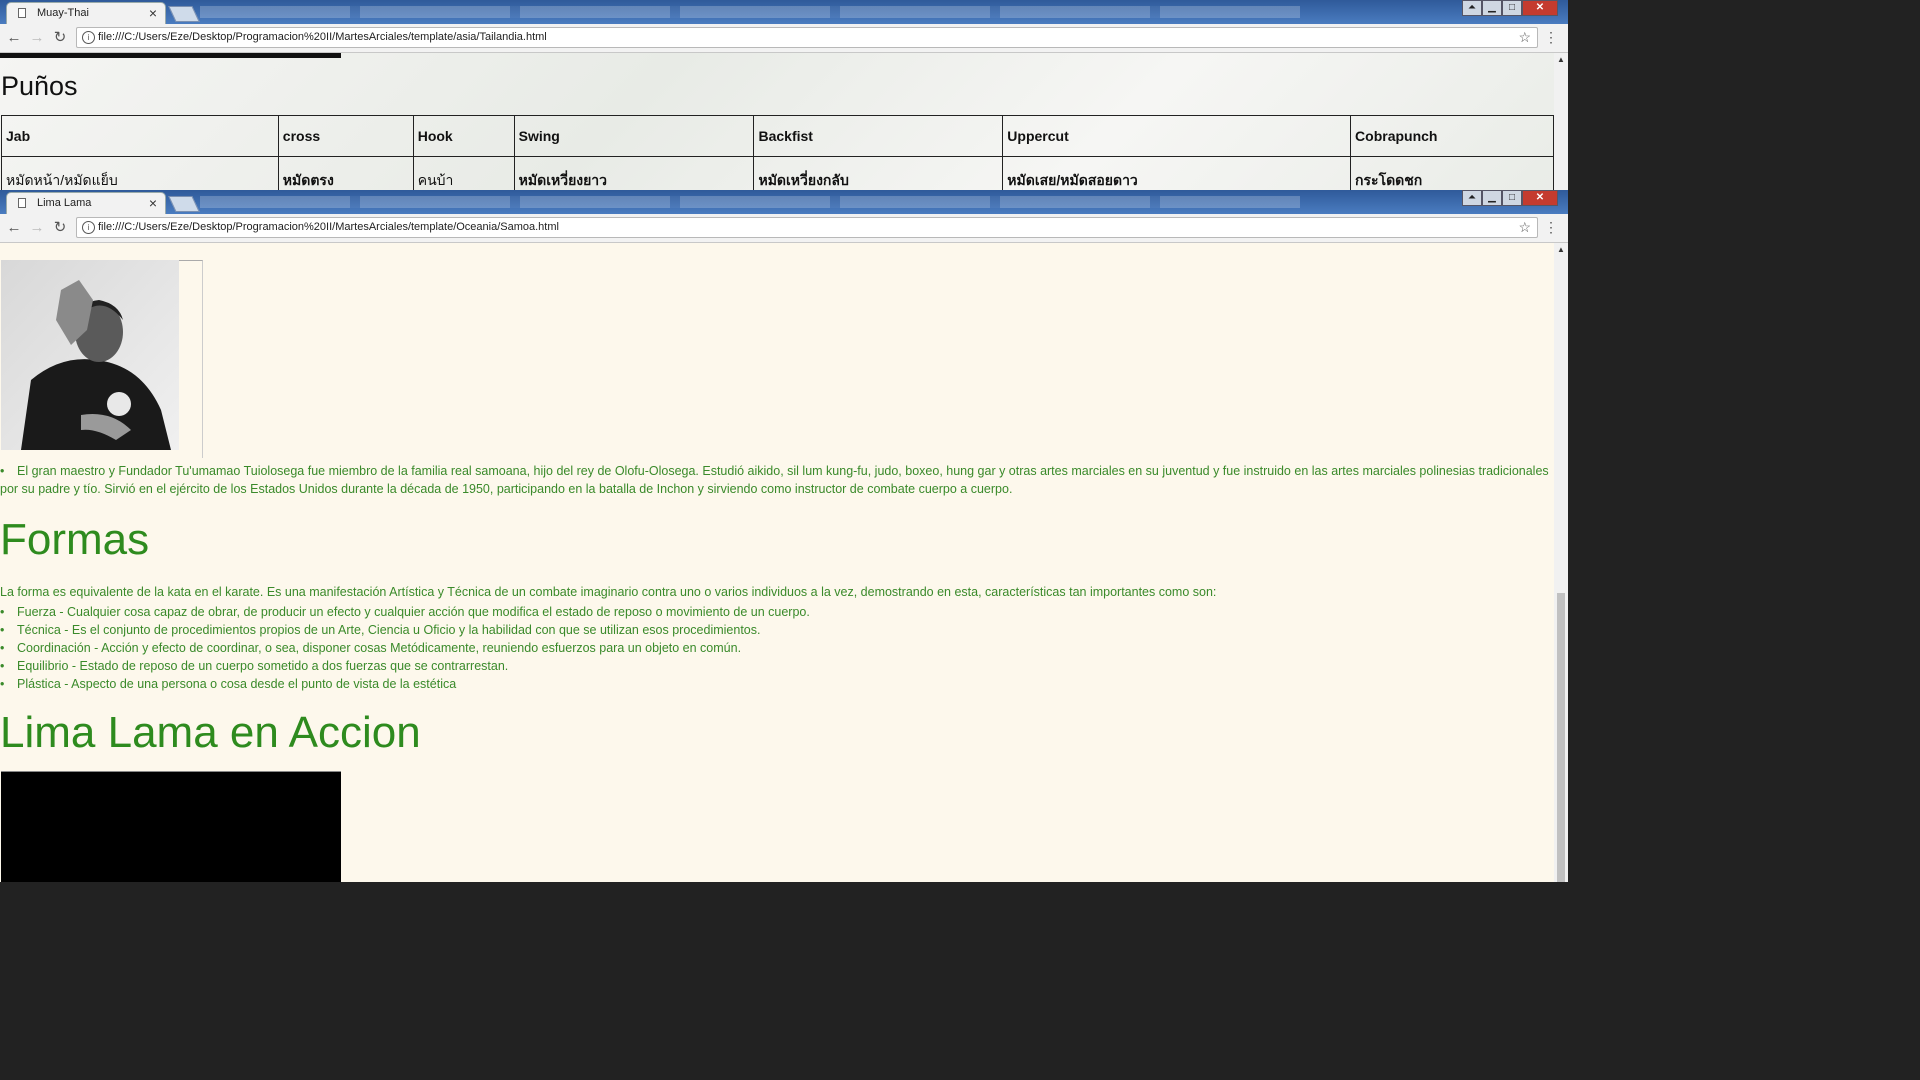 This screenshot has height=1080, width=1920. What do you see at coordinates (634, 136) in the screenshot?
I see `table-cell: Swing` at bounding box center [634, 136].